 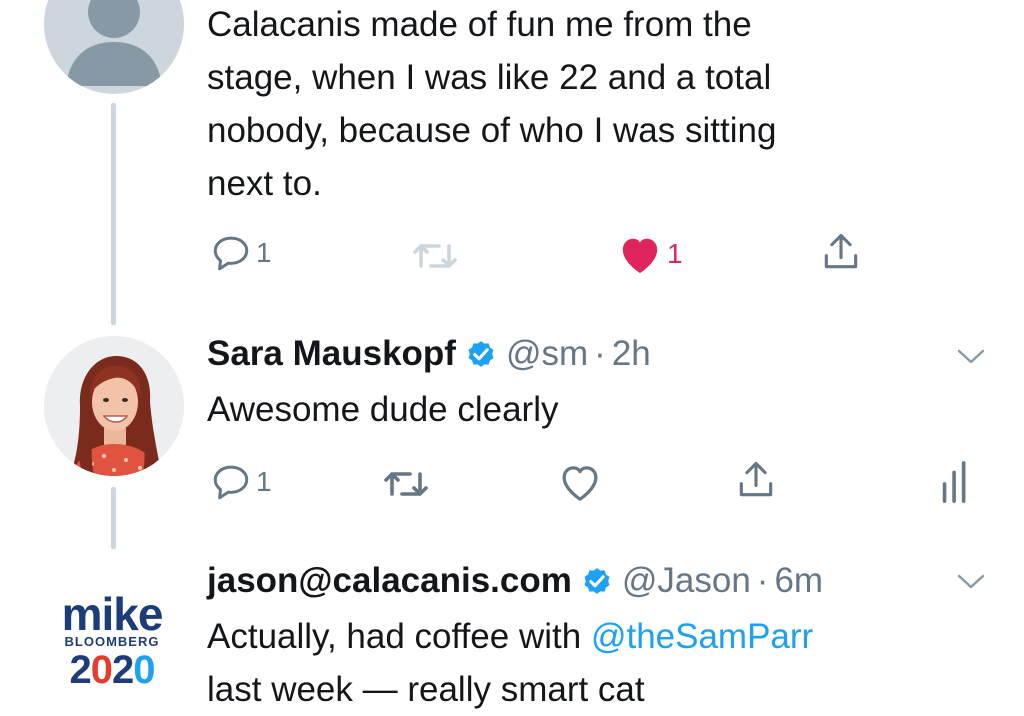 I want to click on timestamp: 2h, so click(x=631, y=354).